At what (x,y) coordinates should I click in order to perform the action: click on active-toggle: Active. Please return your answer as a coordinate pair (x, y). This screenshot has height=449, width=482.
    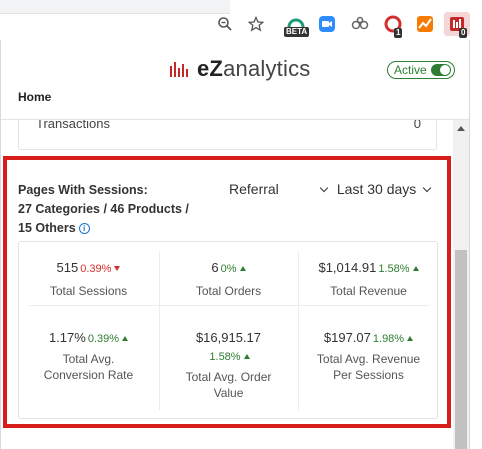
    Looking at the image, I should click on (421, 70).